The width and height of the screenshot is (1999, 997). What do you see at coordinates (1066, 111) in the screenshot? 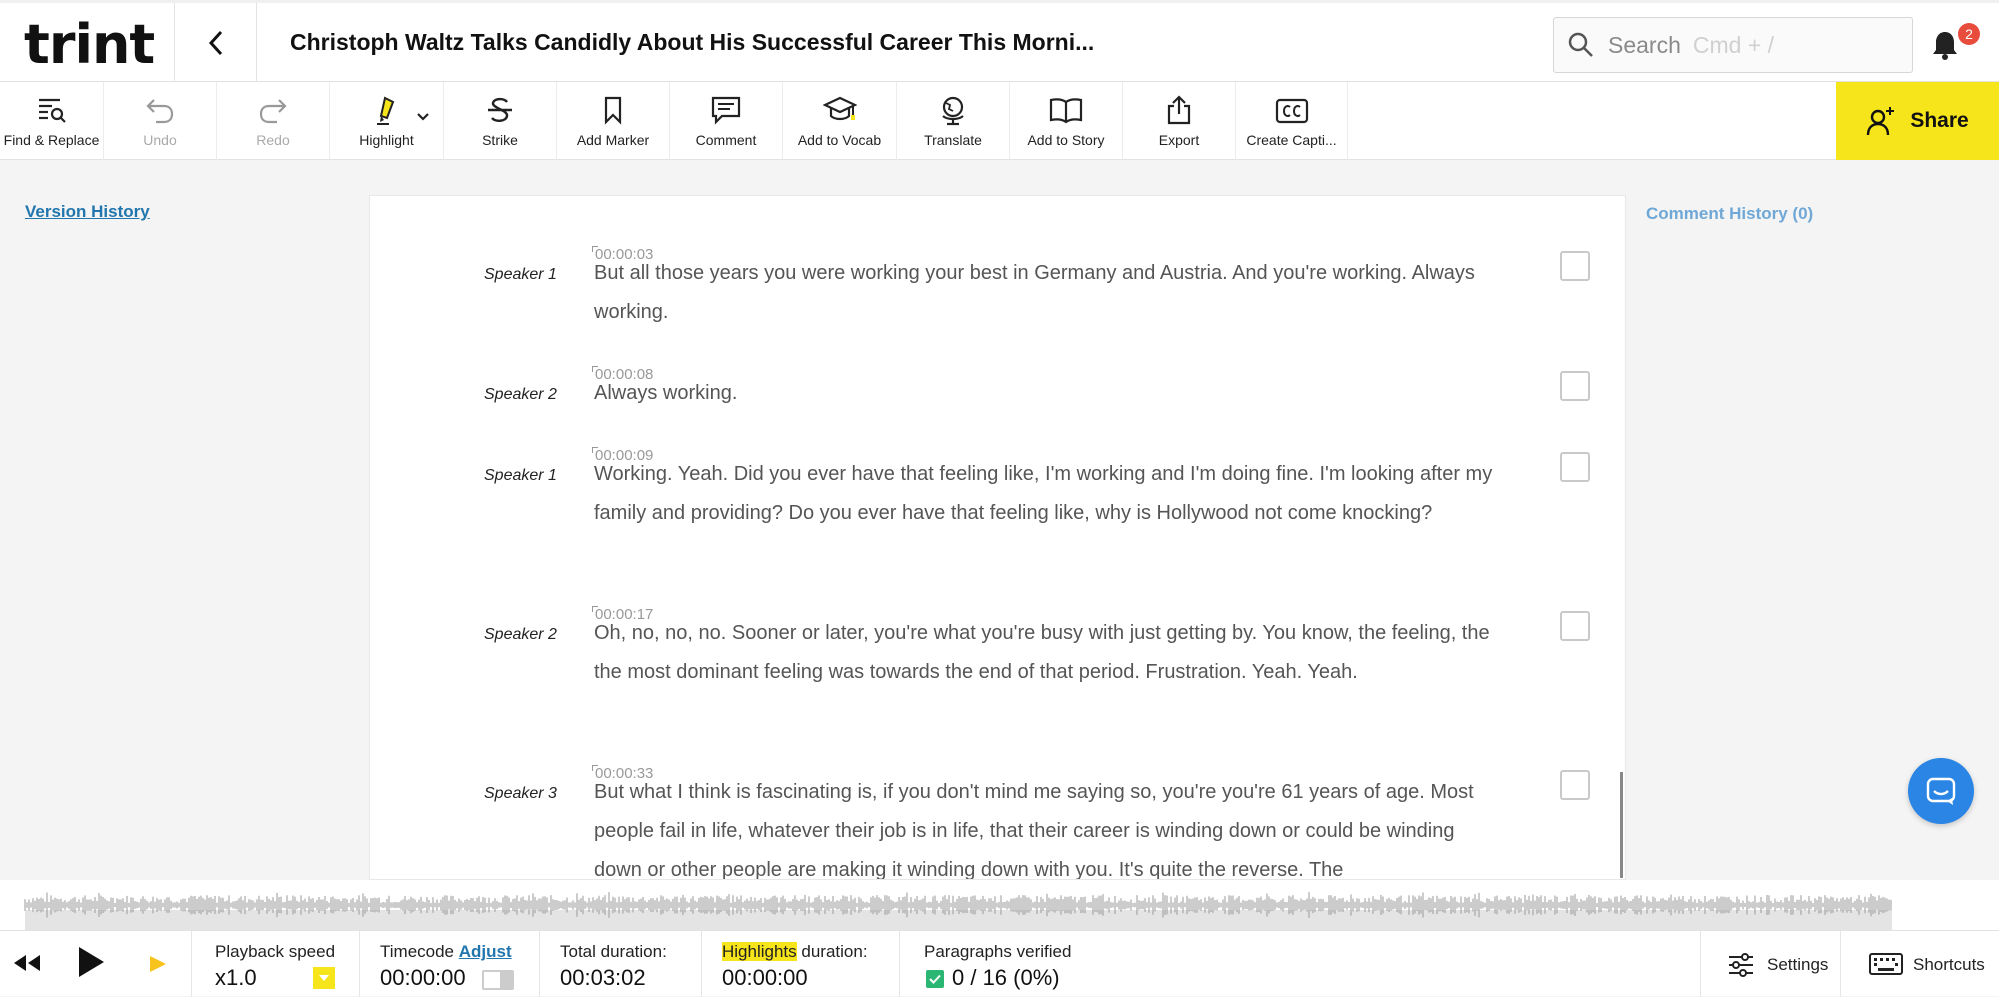
I see `open-book-icon` at bounding box center [1066, 111].